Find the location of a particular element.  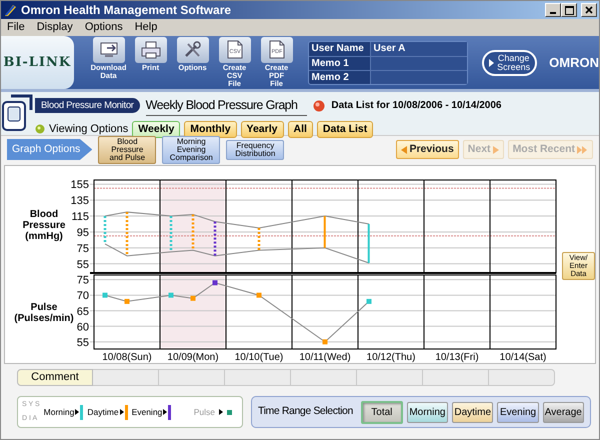

comment-label: Comment is located at coordinates (55, 377).